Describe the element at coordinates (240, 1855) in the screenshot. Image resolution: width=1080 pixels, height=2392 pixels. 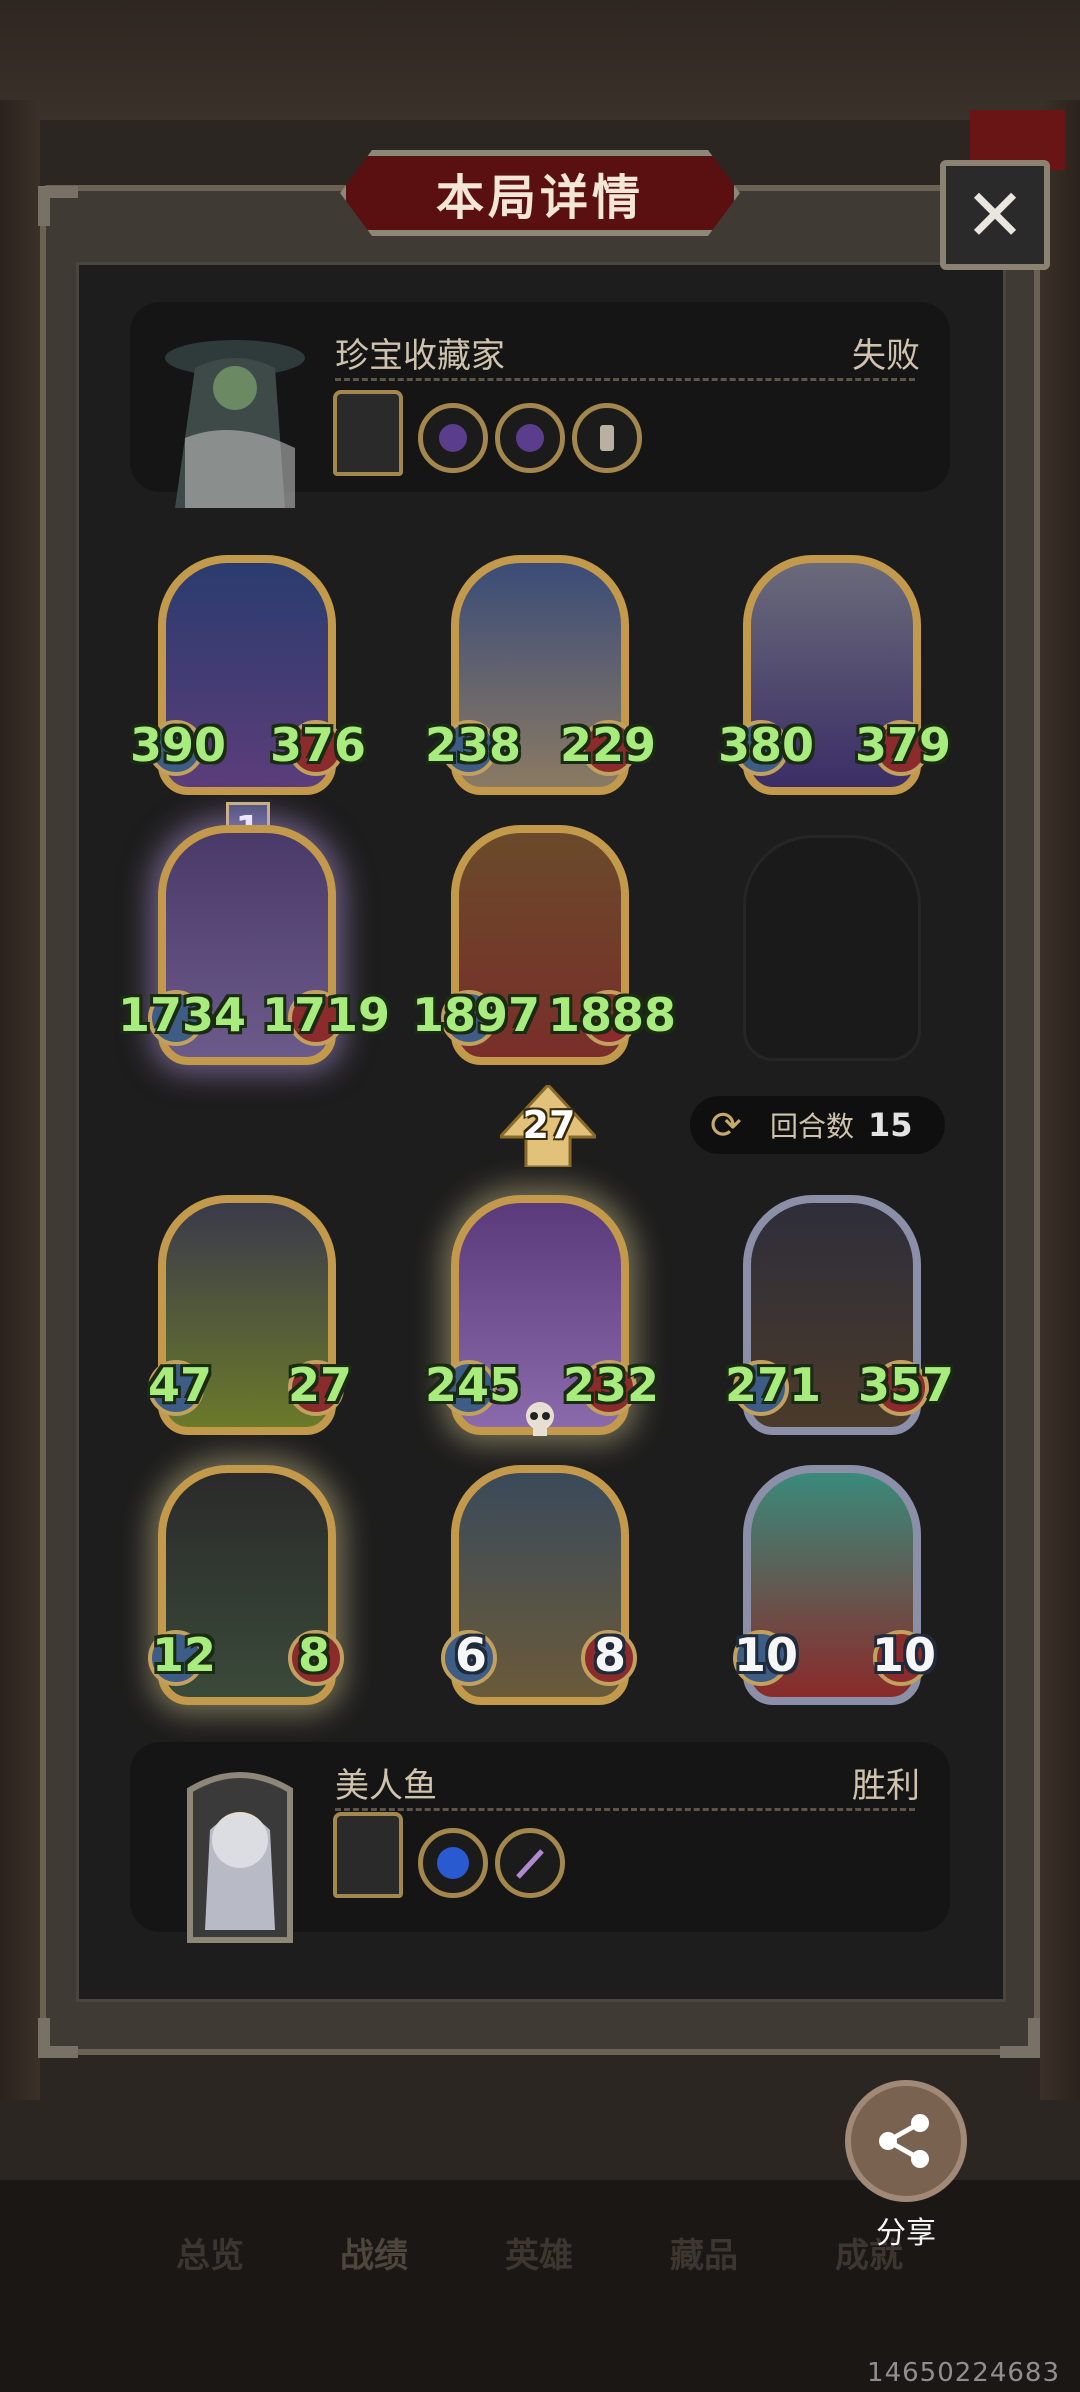
I see `player-hero-portrait` at that location.